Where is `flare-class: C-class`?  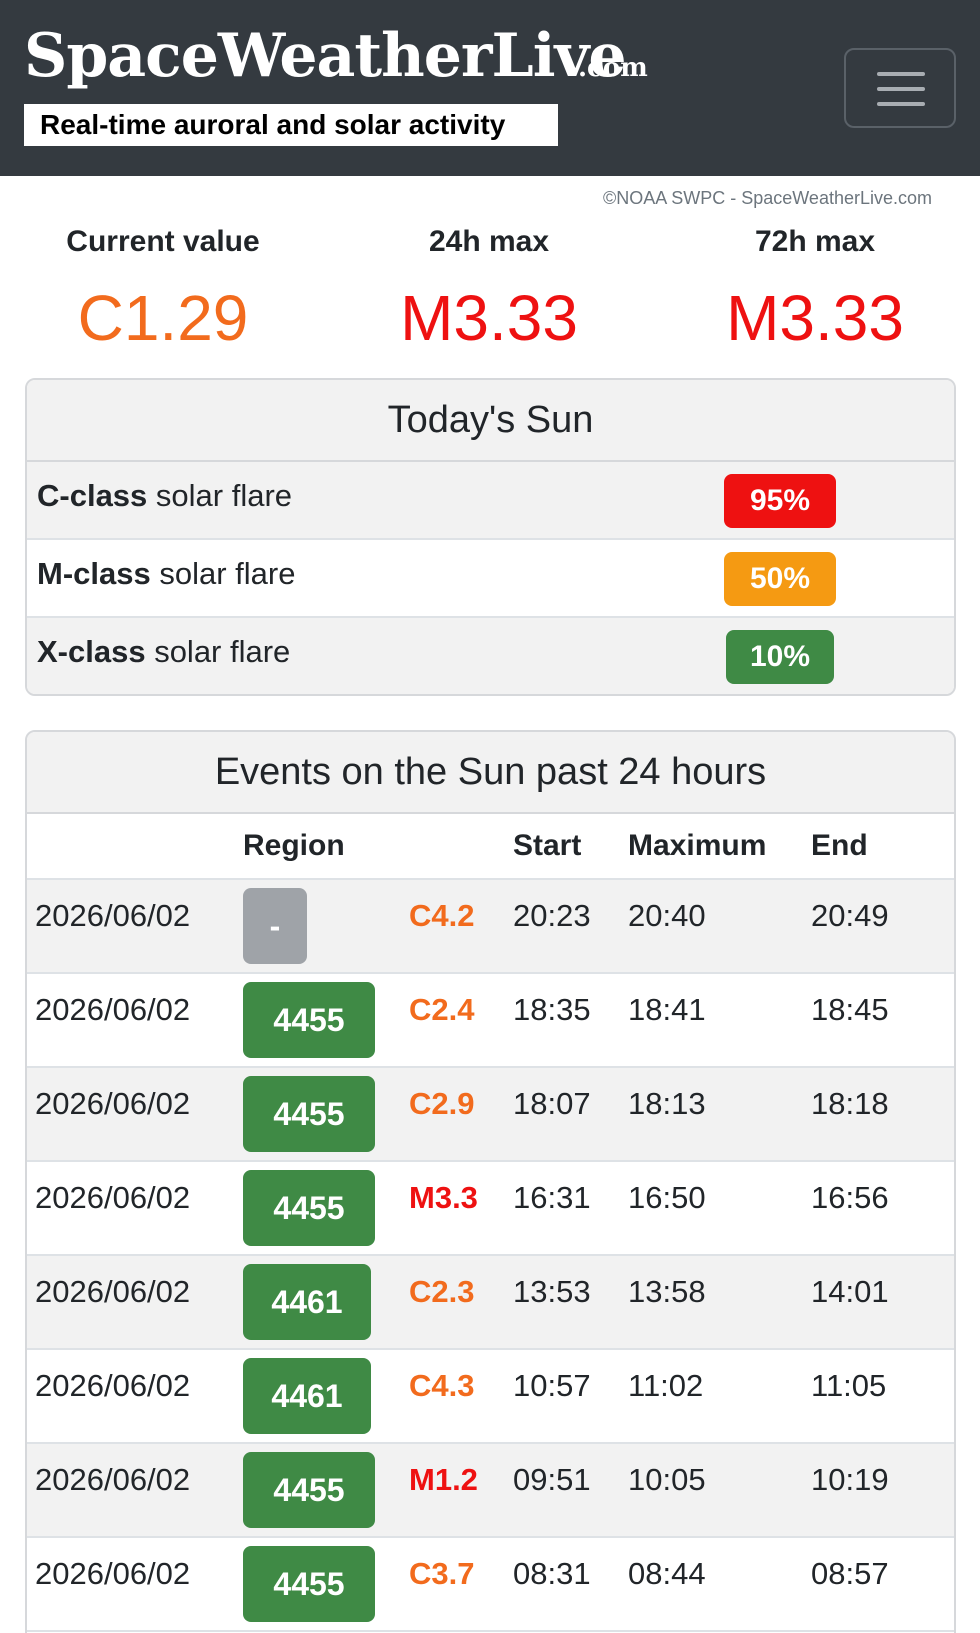 flare-class: C-class is located at coordinates (92, 495).